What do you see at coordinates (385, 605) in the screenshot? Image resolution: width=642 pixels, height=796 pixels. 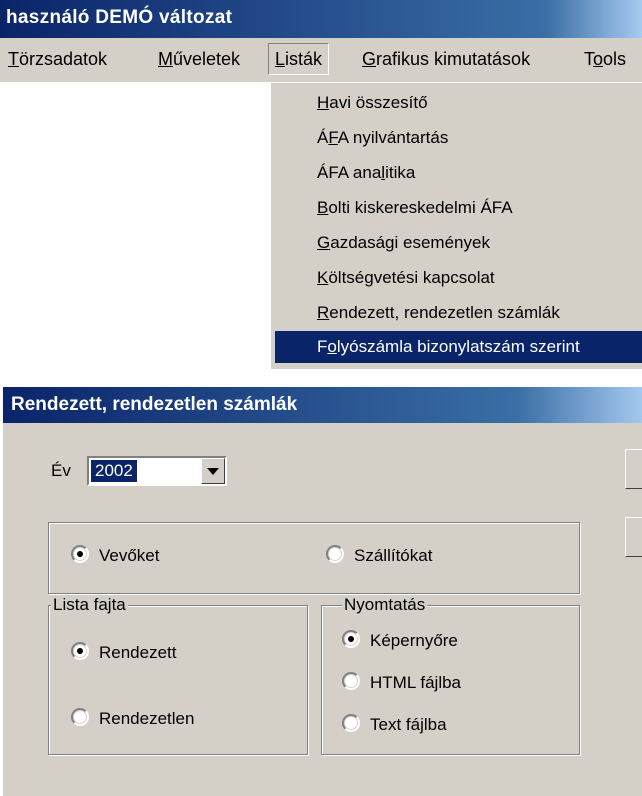 I see `print-legend: Nyomtatás` at bounding box center [385, 605].